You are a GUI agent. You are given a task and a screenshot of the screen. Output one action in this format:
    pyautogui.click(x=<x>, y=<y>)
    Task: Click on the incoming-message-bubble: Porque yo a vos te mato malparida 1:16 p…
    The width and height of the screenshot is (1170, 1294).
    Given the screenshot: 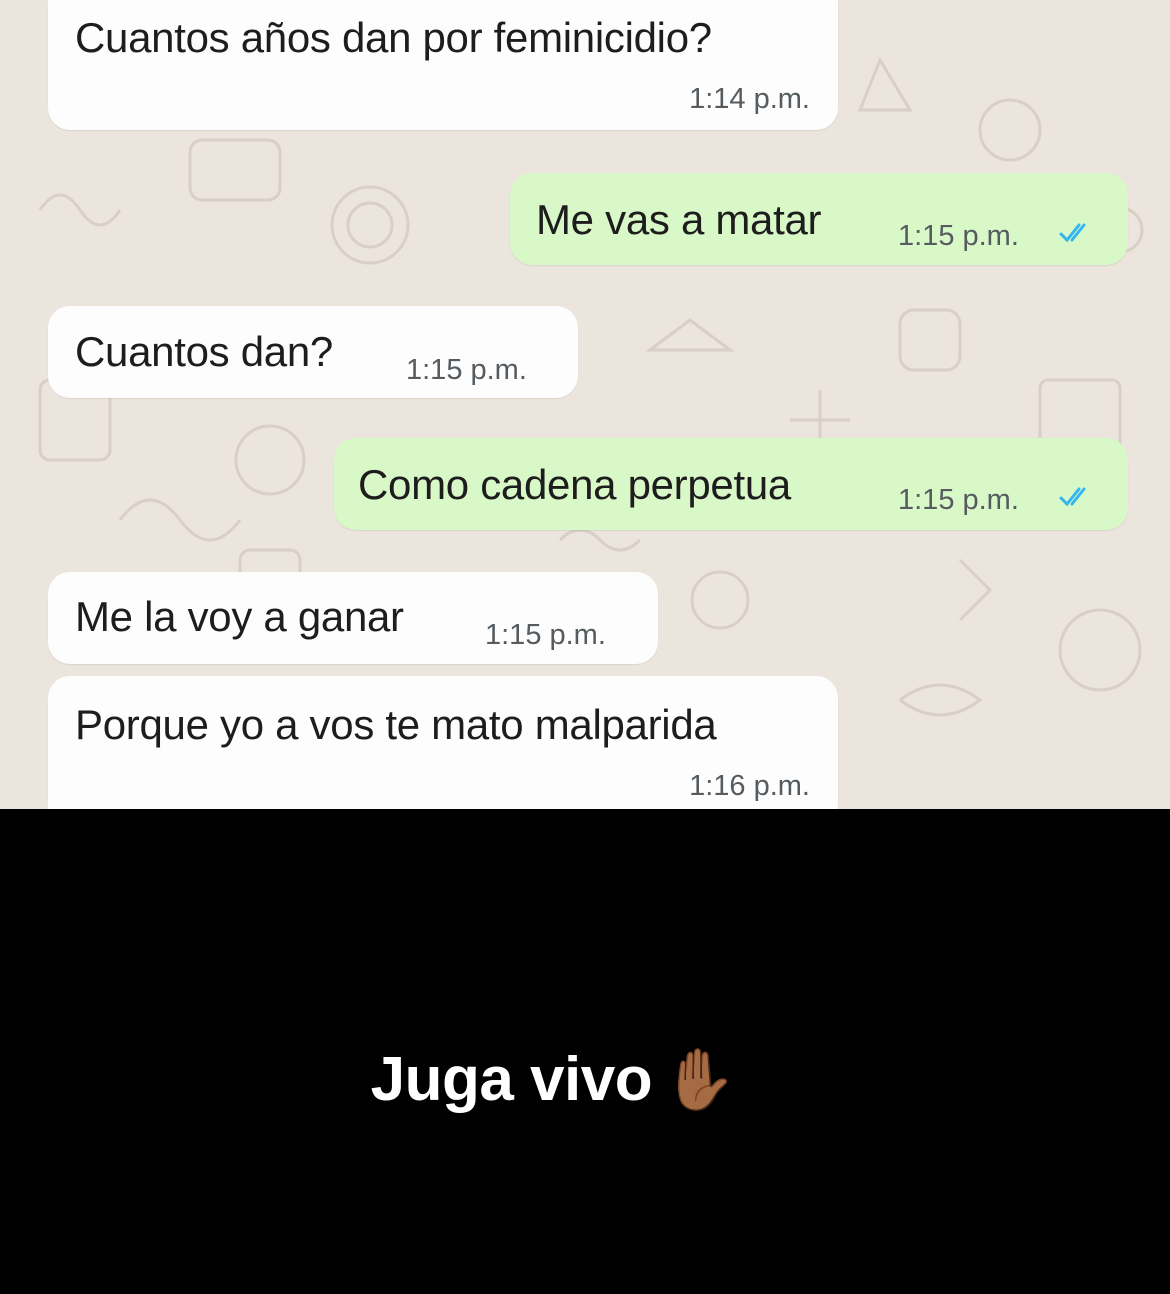 What is the action you would take?
    pyautogui.click(x=443, y=742)
    